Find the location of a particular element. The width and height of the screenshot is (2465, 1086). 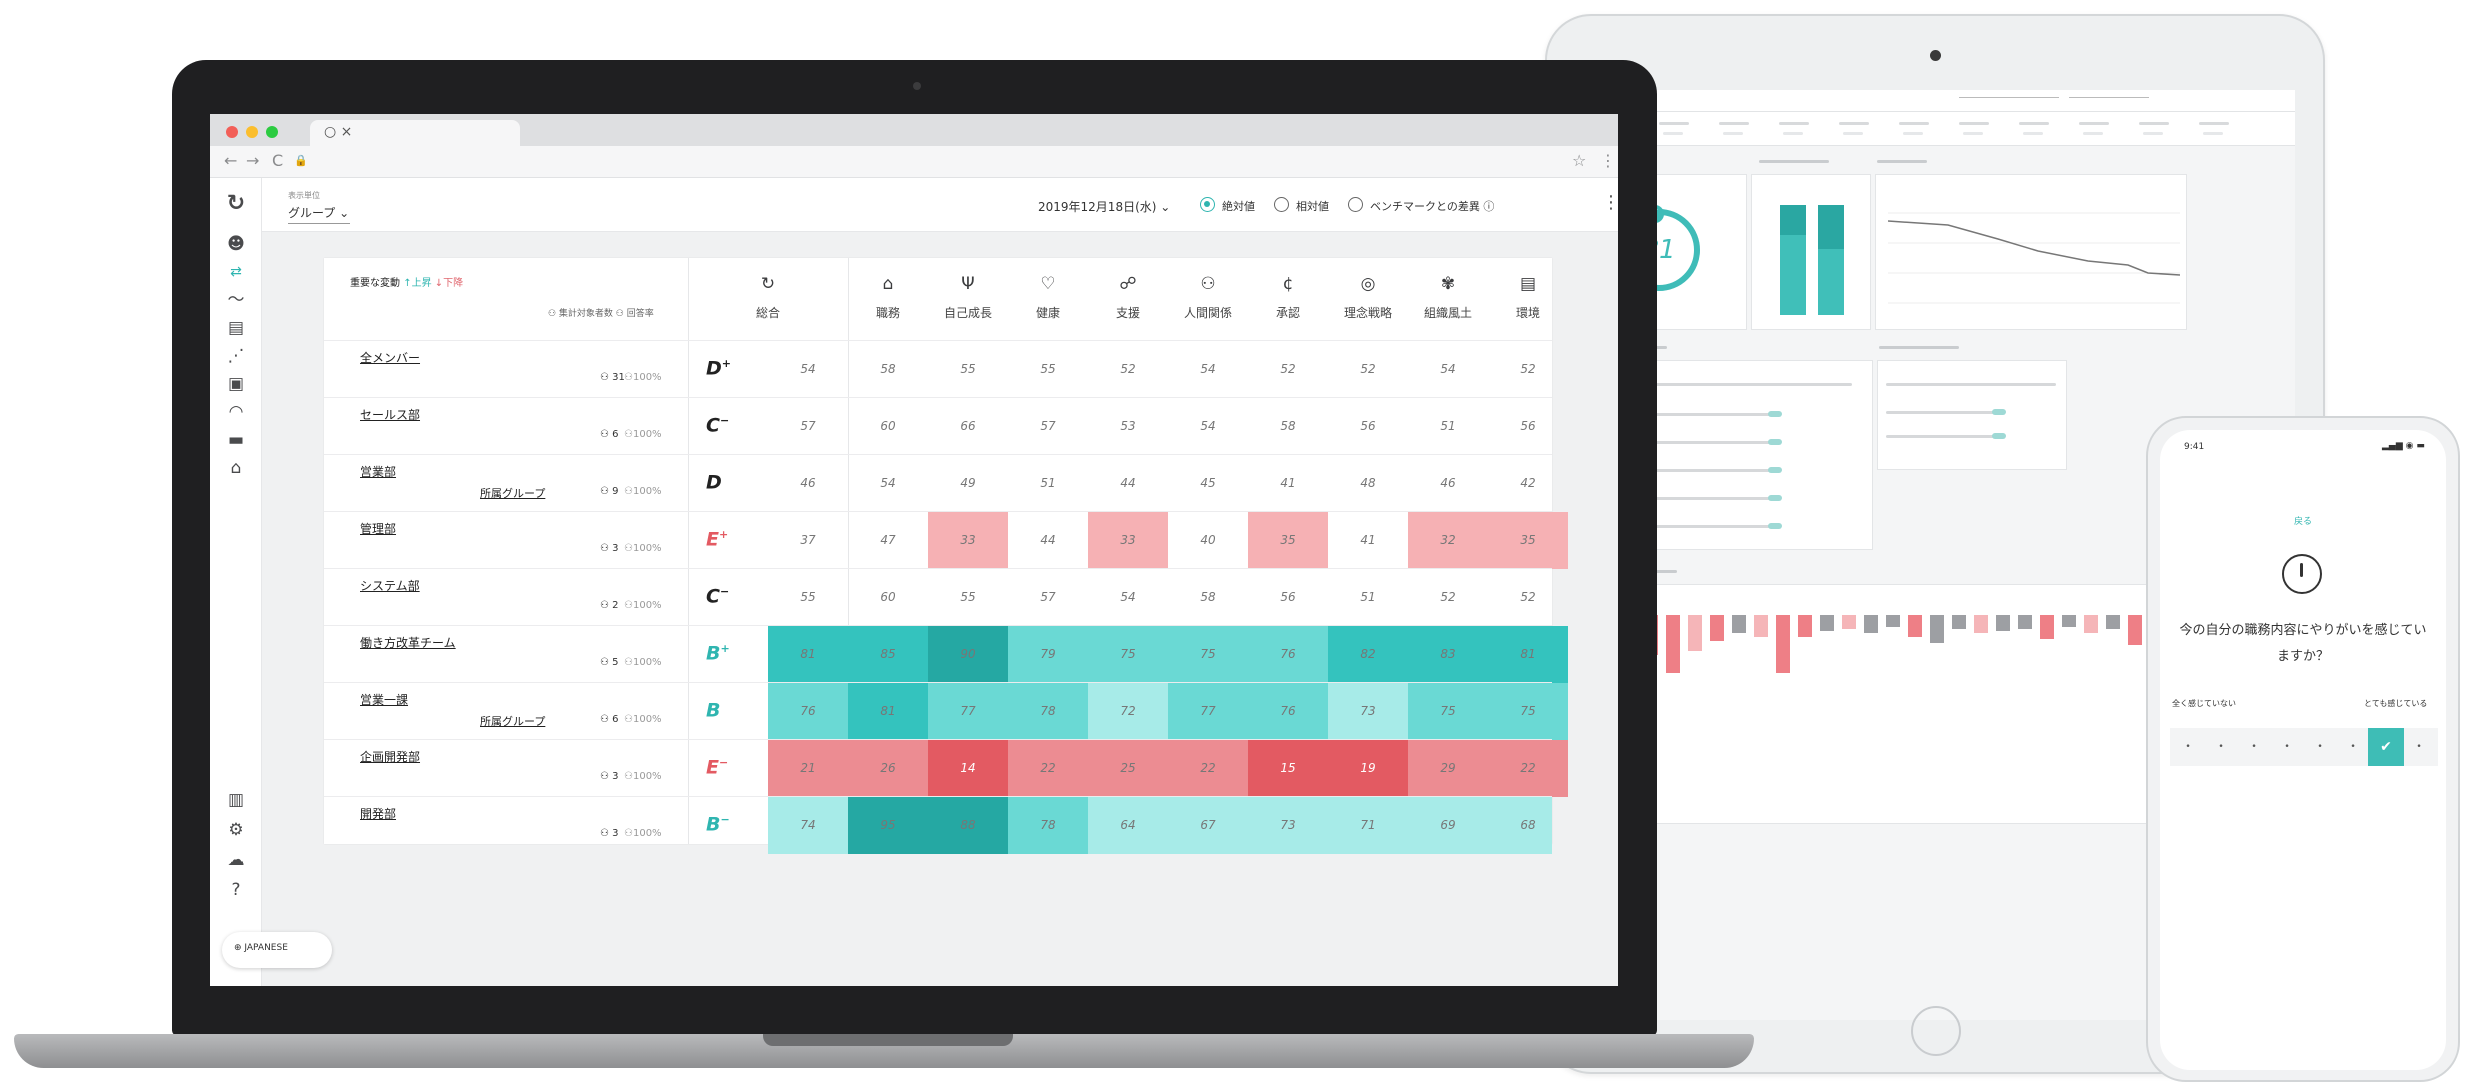

column-header: ⚇ 人間関係 is located at coordinates (1208, 297).